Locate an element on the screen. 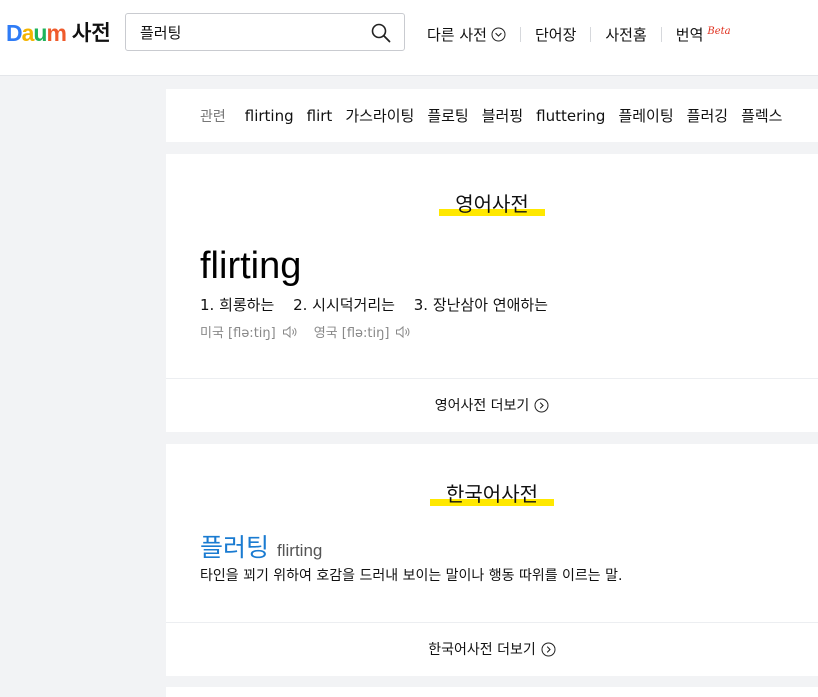  english-dict-title: 영어사전 is located at coordinates (492, 204).